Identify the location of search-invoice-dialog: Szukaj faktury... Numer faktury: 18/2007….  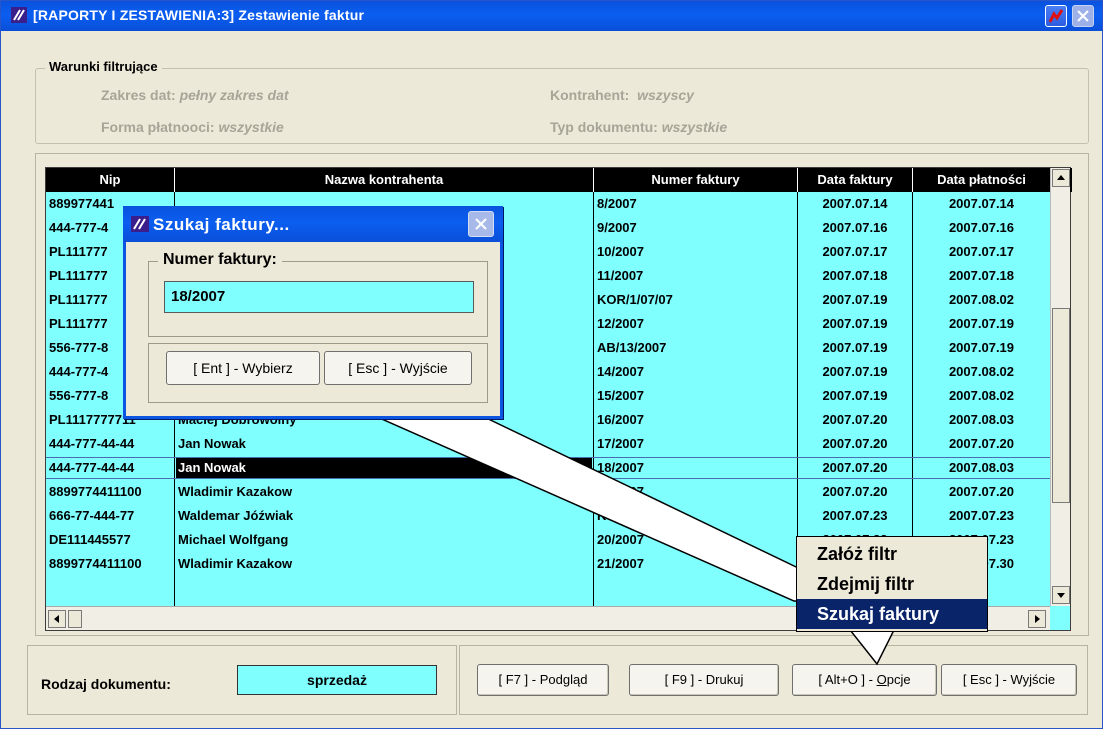
(313, 312).